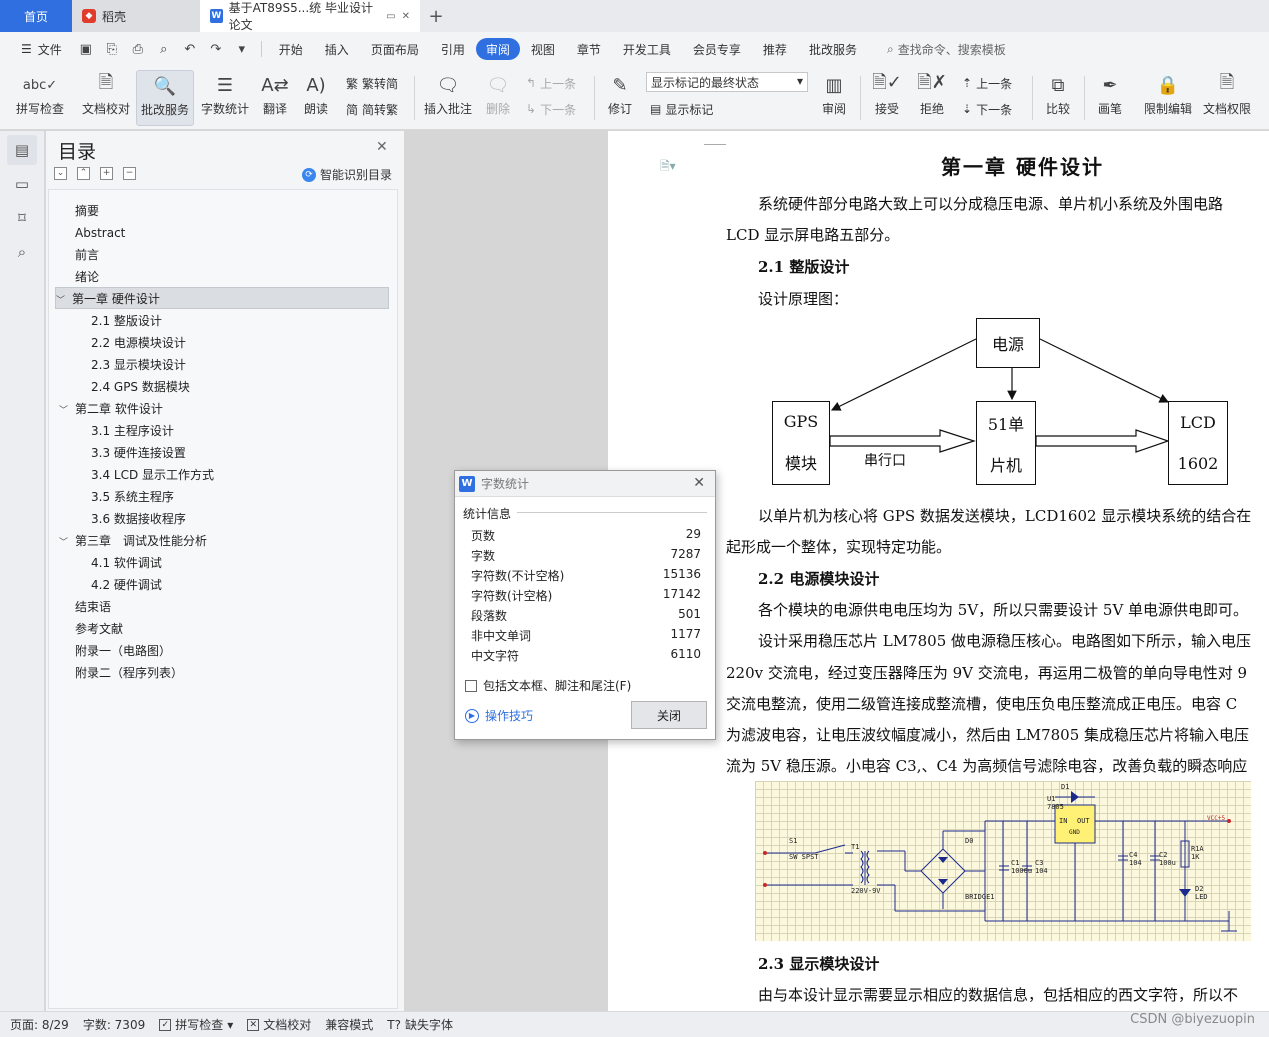 The width and height of the screenshot is (1269, 1037). Describe the element at coordinates (106, 98) in the screenshot. I see `doccheck-button: 🗎 文档校对` at that location.